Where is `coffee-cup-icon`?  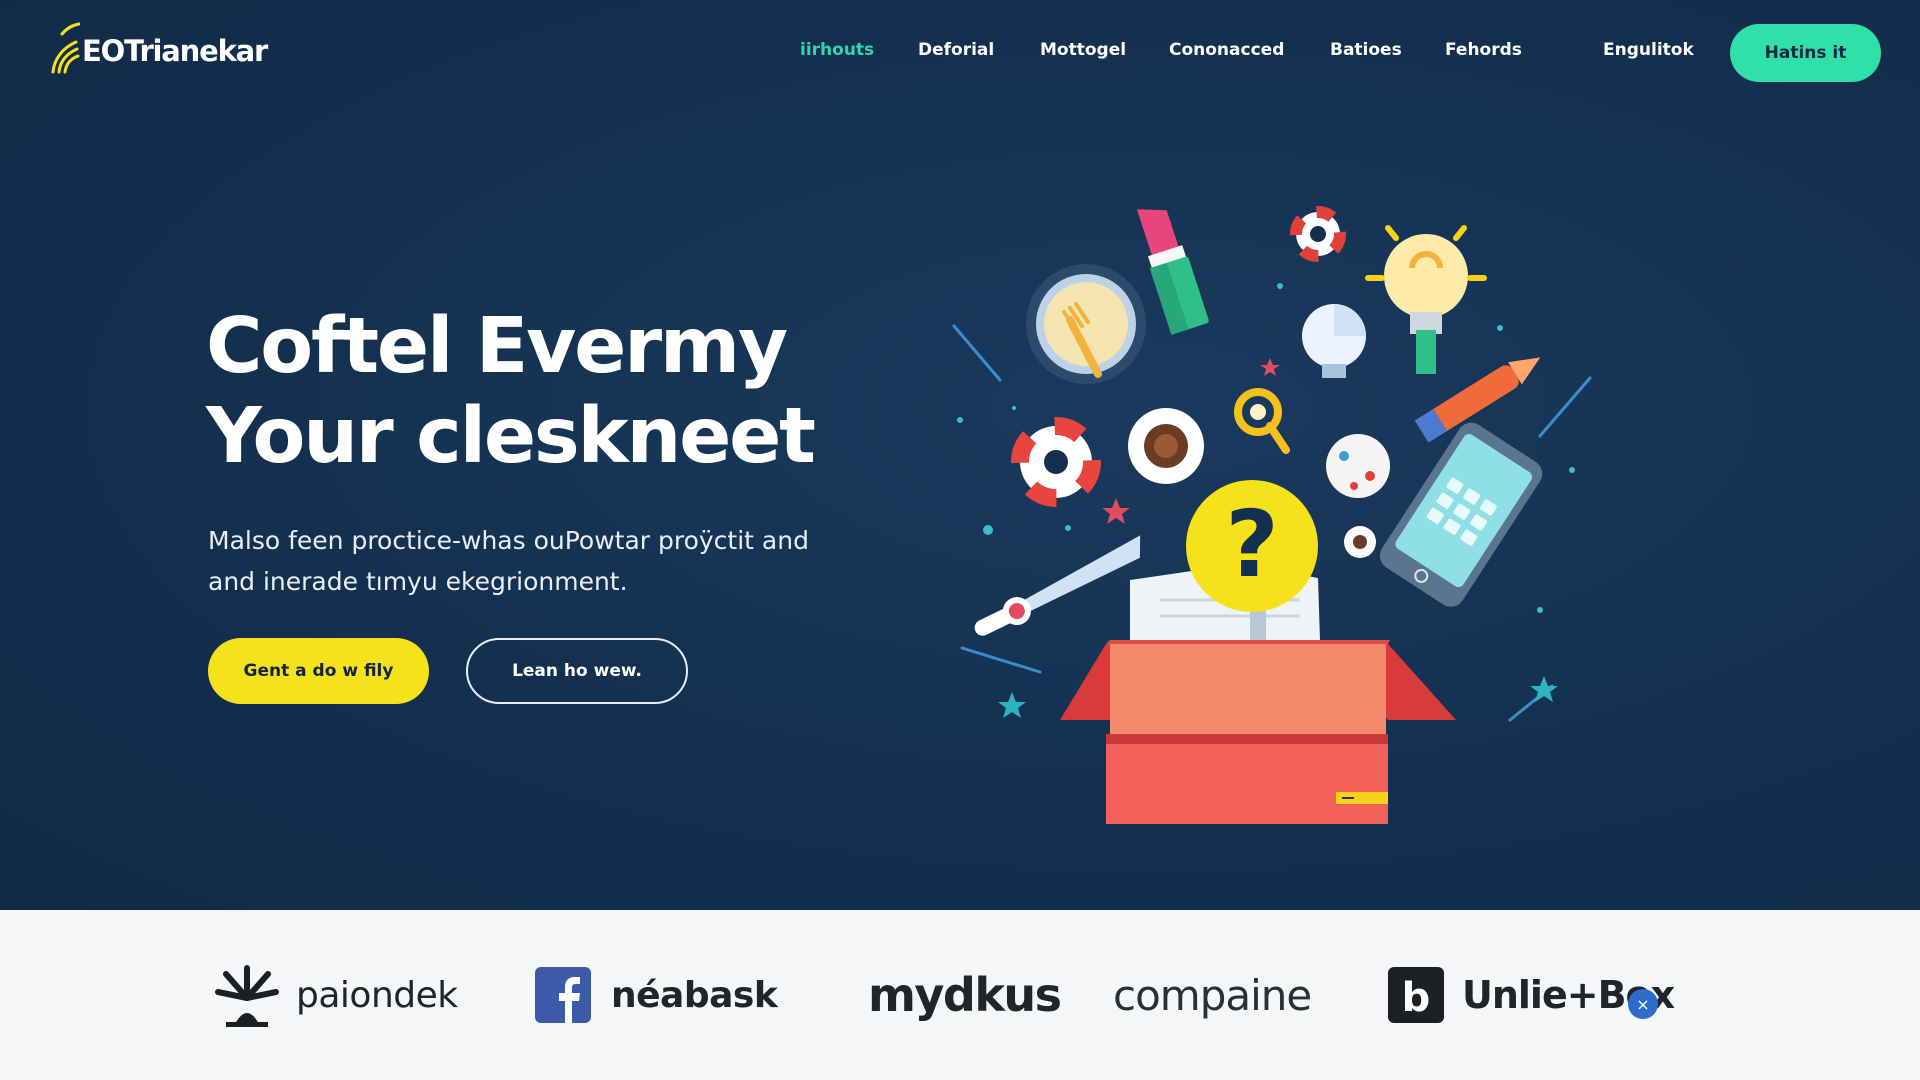
coffee-cup-icon is located at coordinates (1166, 446).